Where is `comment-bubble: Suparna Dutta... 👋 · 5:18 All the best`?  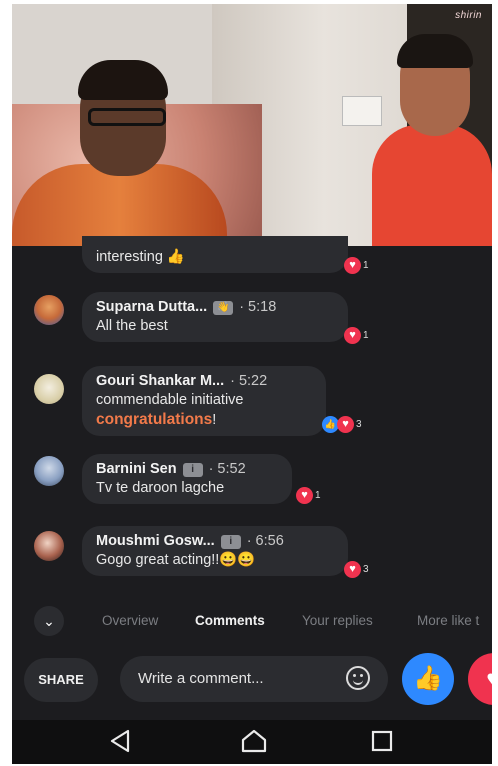 comment-bubble: Suparna Dutta... 👋 · 5:18 All the best is located at coordinates (215, 317).